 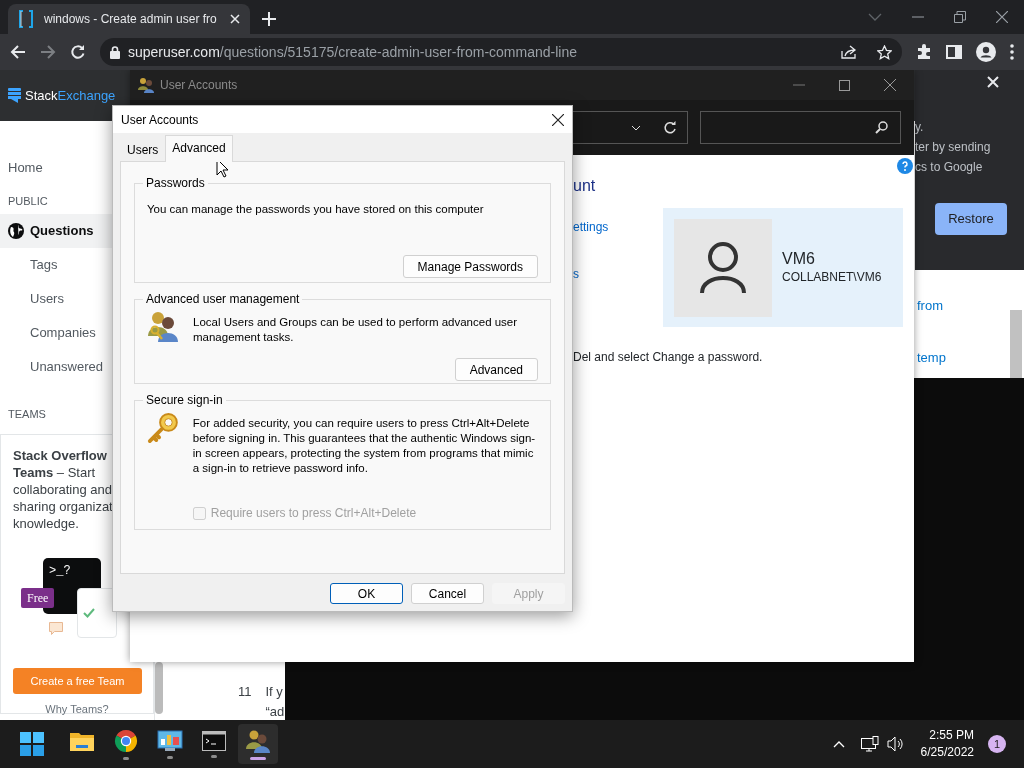 What do you see at coordinates (86, 95) in the screenshot?
I see `logo-text-accent: Exchange` at bounding box center [86, 95].